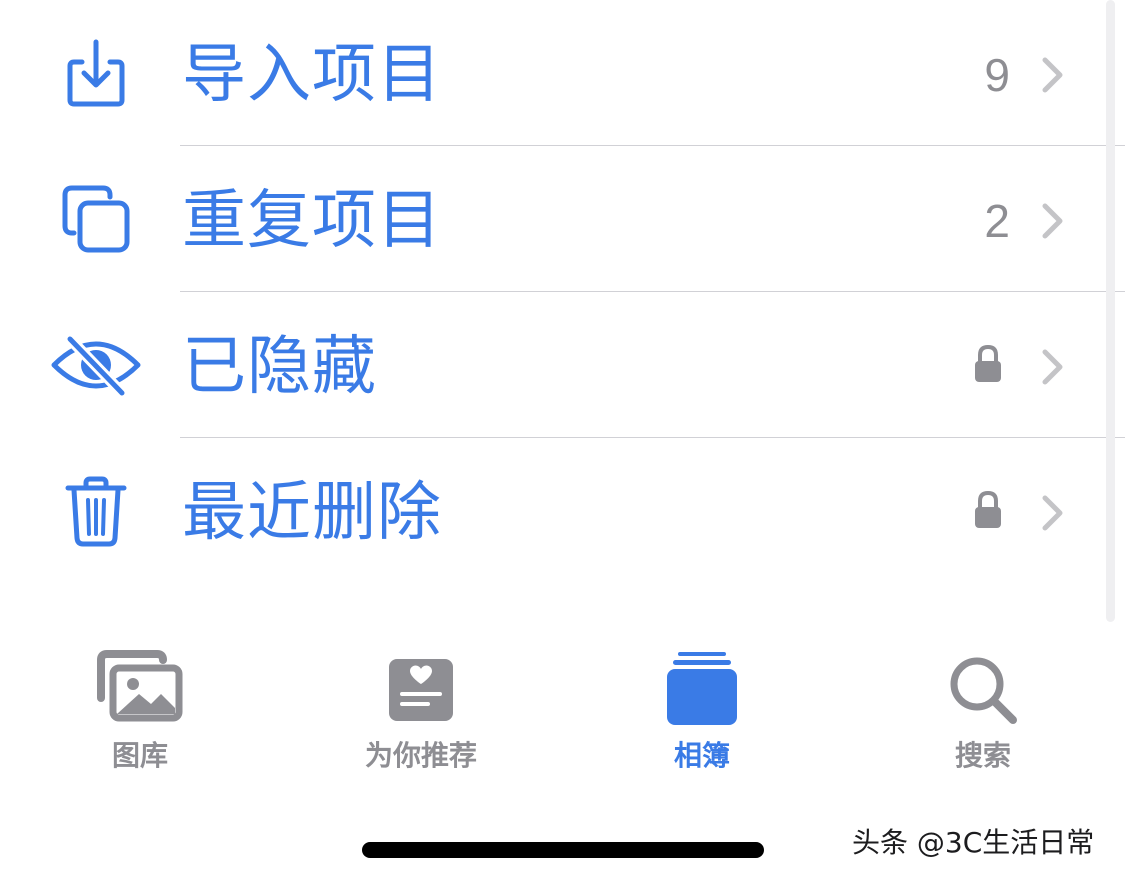 The image size is (1125, 882). I want to click on tab-library: 图库, so click(140, 715).